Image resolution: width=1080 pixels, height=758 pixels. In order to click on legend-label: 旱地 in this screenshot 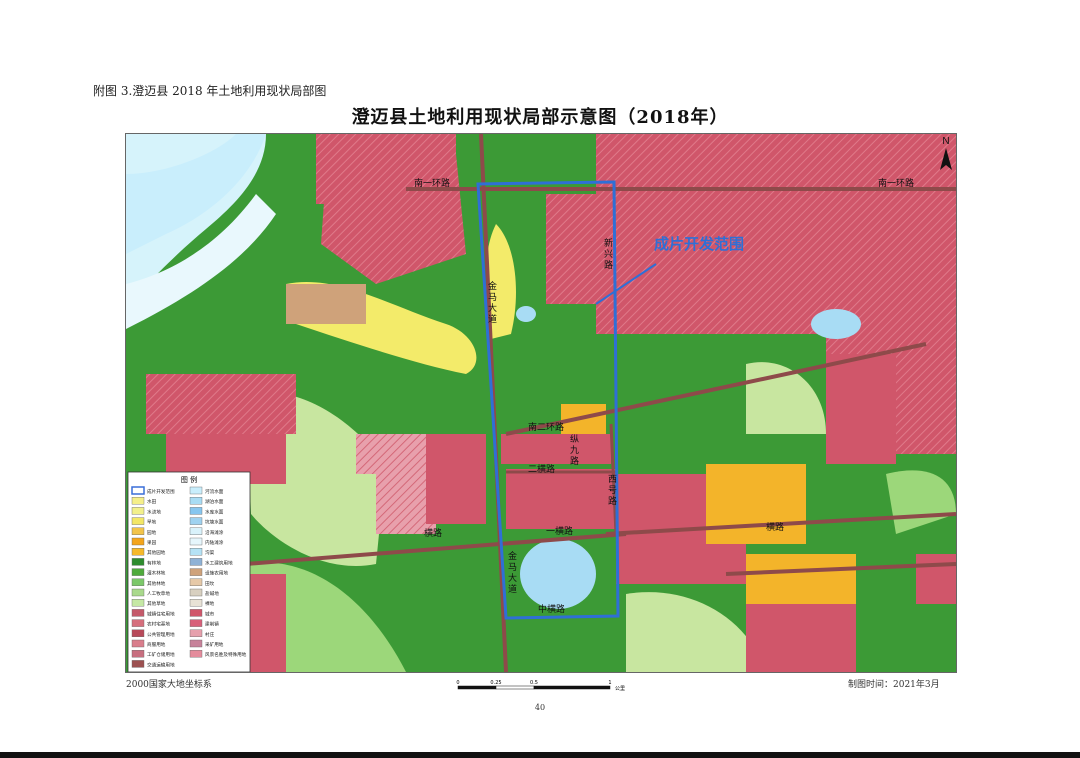, I will do `click(152, 522)`.